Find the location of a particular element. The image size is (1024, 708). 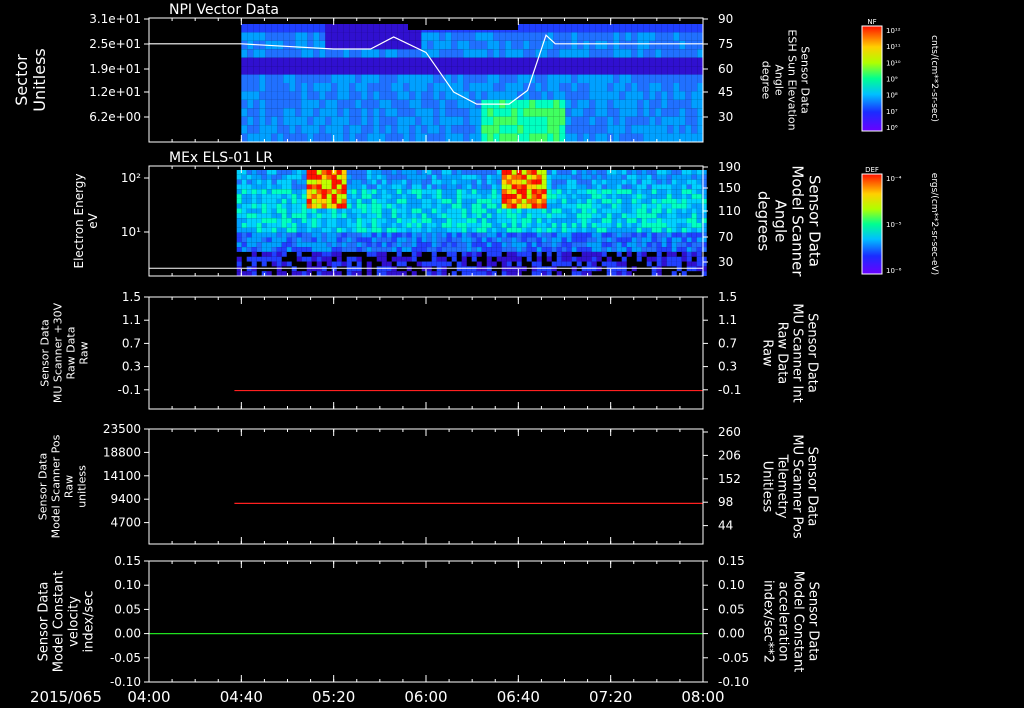

x-tick-label: 08:00 is located at coordinates (702, 697).